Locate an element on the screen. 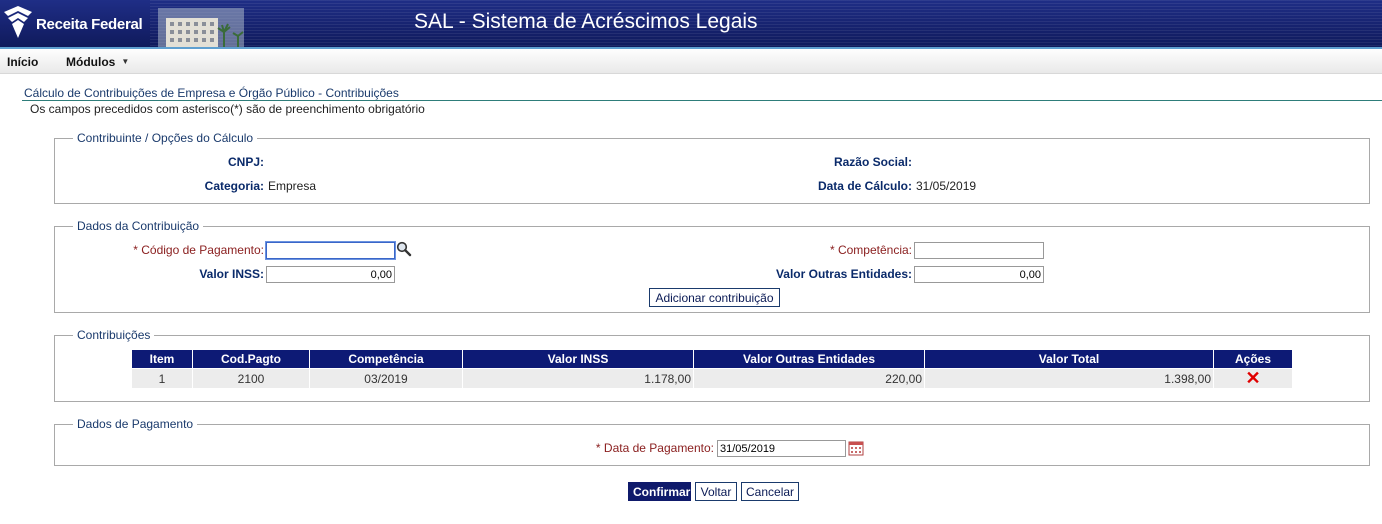  data-calculo-value: 31/05/2019 is located at coordinates (946, 186).